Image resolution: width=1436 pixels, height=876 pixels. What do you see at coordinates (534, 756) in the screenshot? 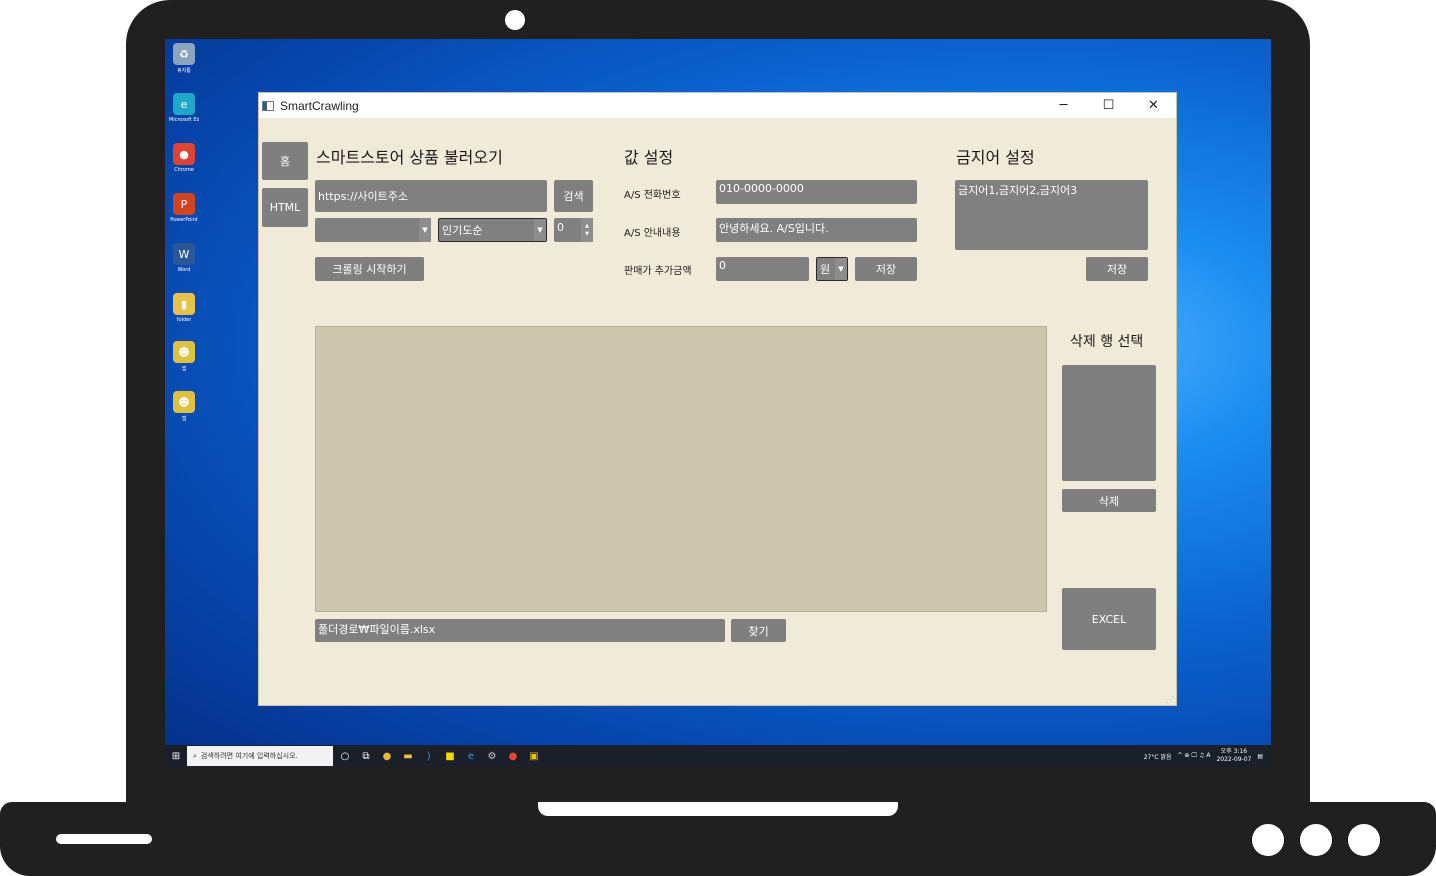
I see `kakaotalk-icon: ▣` at bounding box center [534, 756].